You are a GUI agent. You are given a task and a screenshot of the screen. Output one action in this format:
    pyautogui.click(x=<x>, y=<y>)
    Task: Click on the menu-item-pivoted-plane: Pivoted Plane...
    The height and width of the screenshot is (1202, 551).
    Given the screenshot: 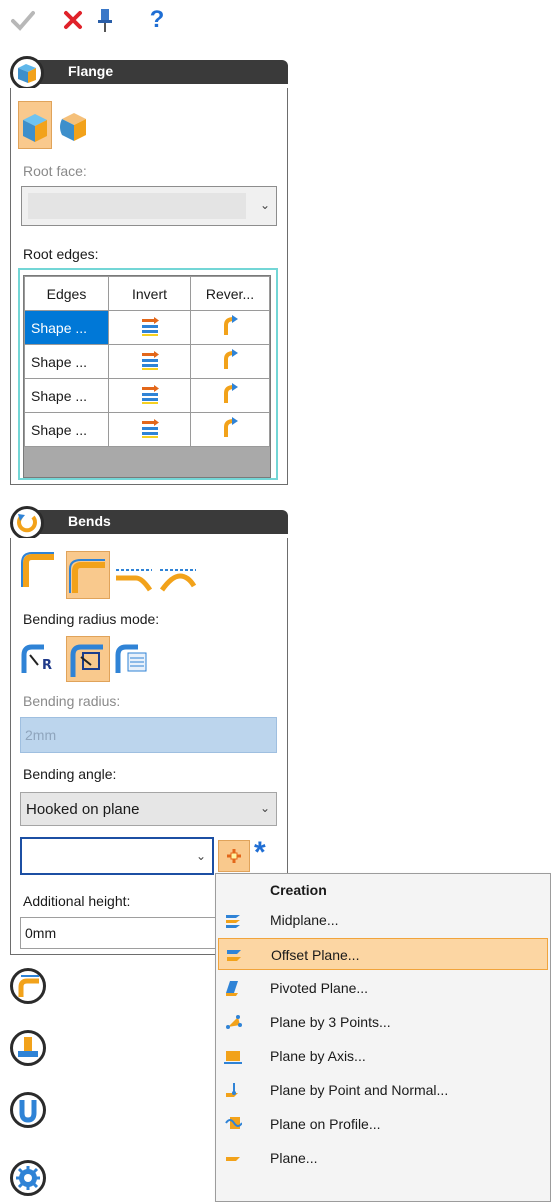 What is the action you would take?
    pyautogui.click(x=383, y=988)
    